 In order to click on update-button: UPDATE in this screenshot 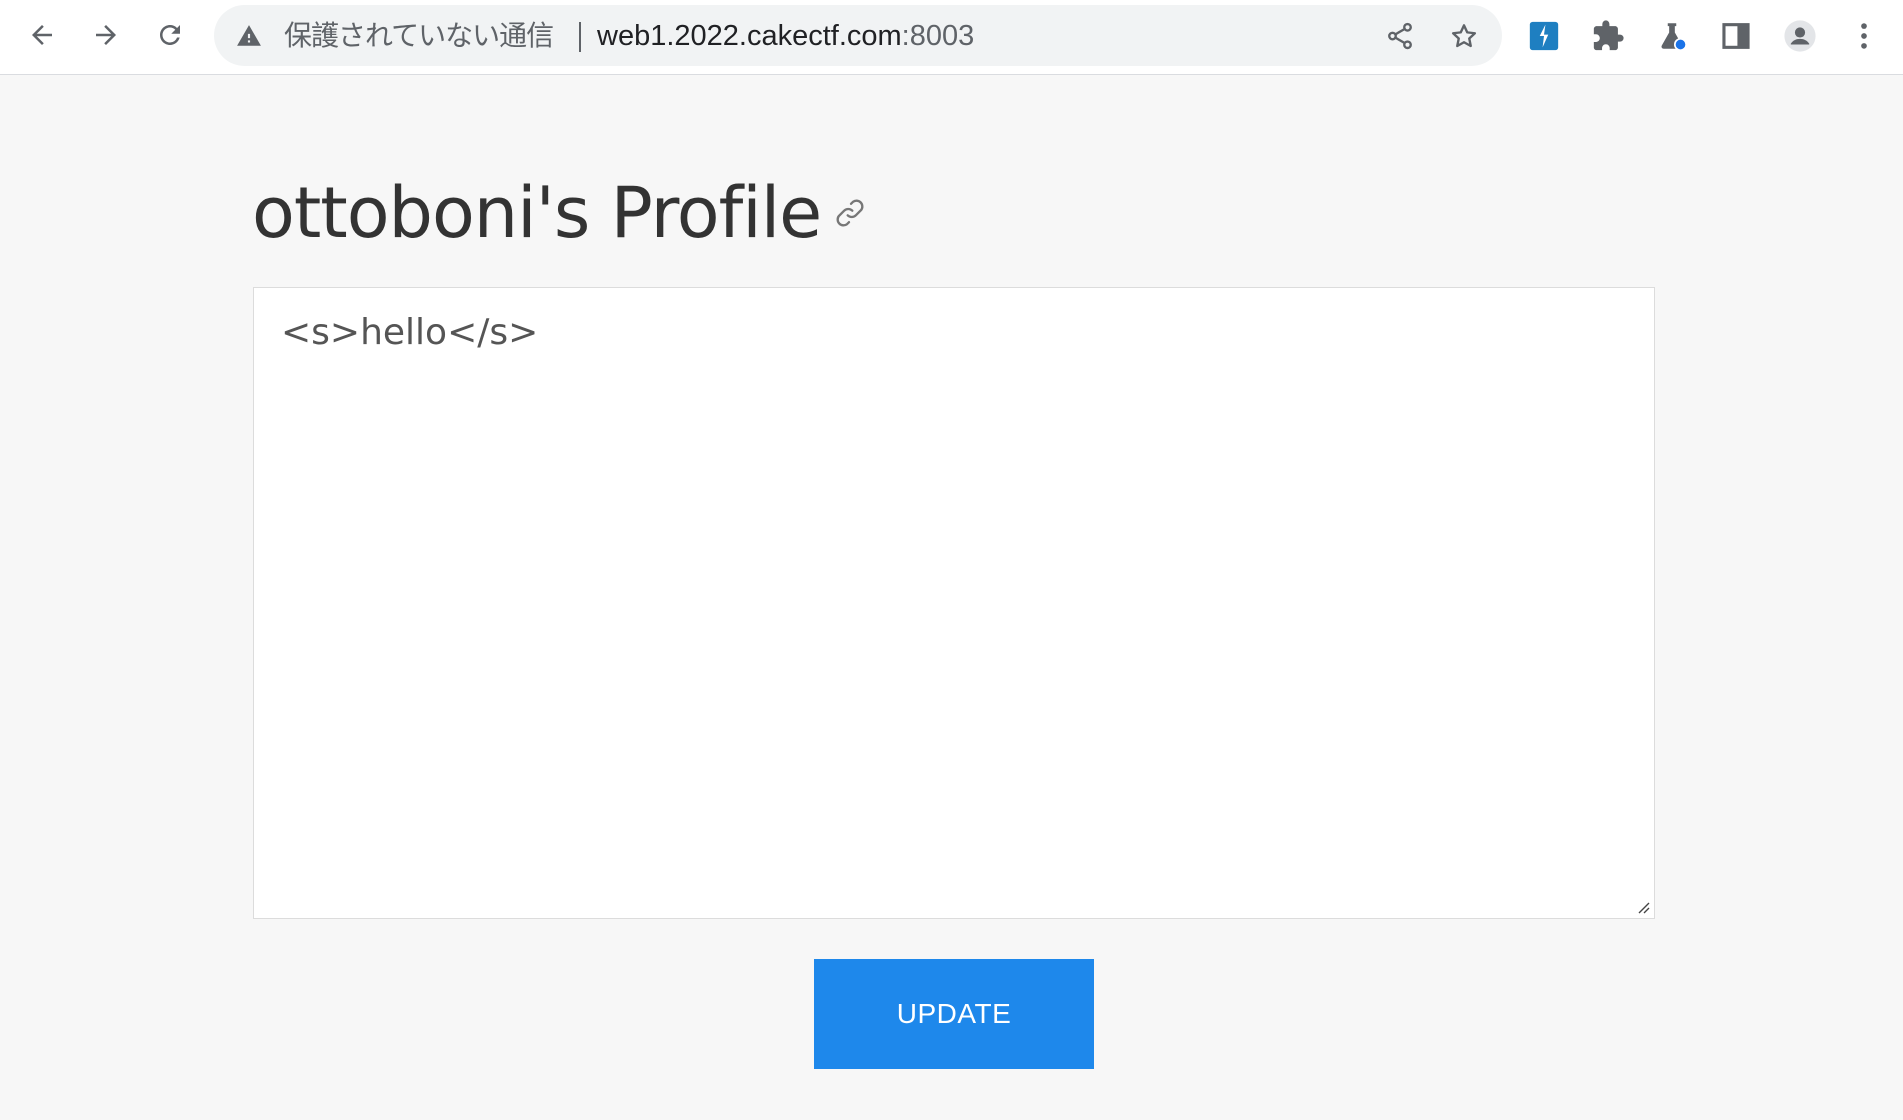, I will do `click(954, 1014)`.